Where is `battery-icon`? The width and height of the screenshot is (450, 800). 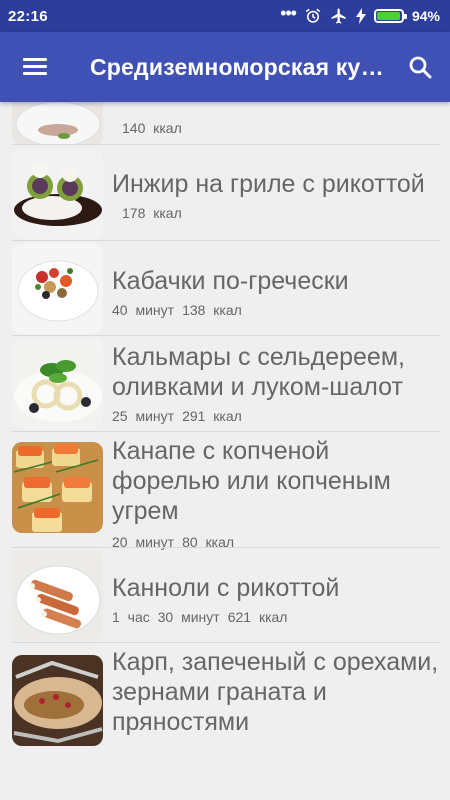 battery-icon is located at coordinates (390, 16).